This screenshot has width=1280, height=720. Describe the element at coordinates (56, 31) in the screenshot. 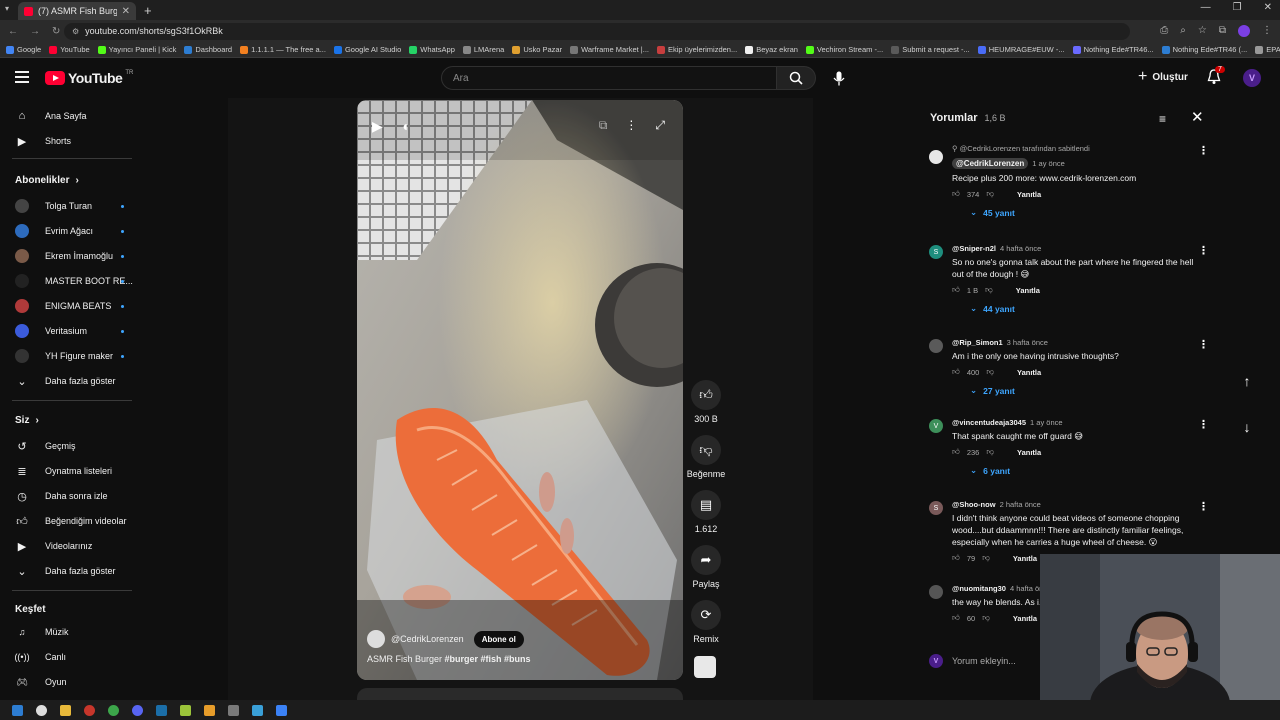

I see `reload-icon: ↻` at that location.